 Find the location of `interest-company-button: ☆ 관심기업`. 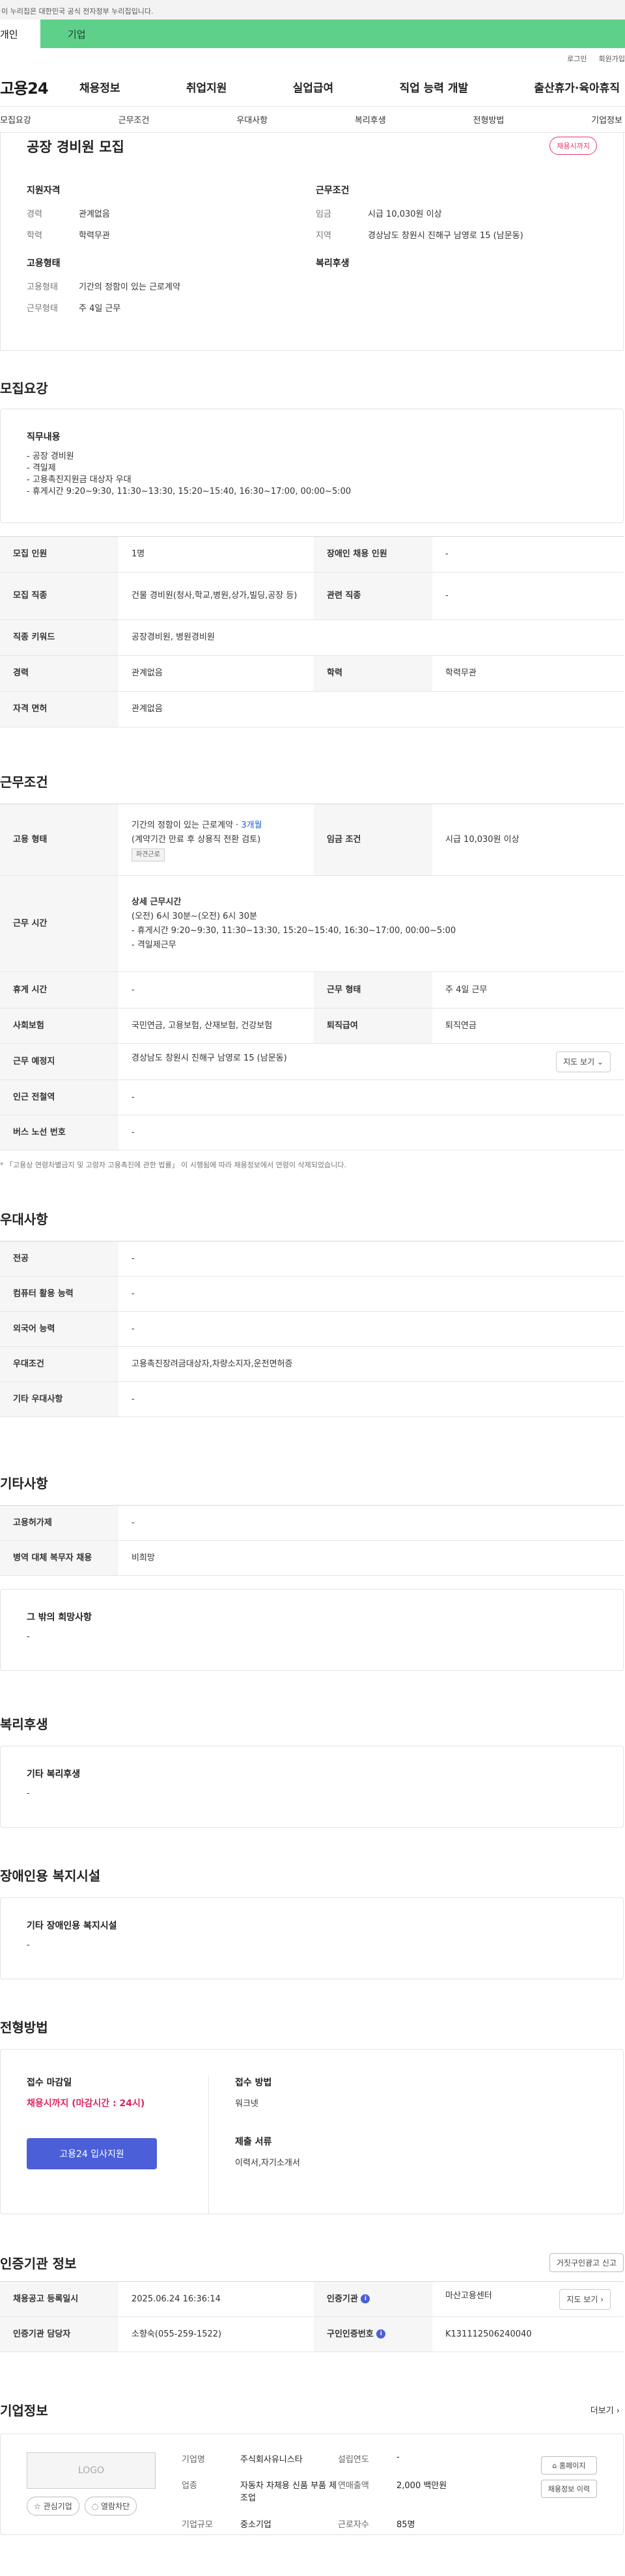

interest-company-button: ☆ 관심기업 is located at coordinates (53, 2506).